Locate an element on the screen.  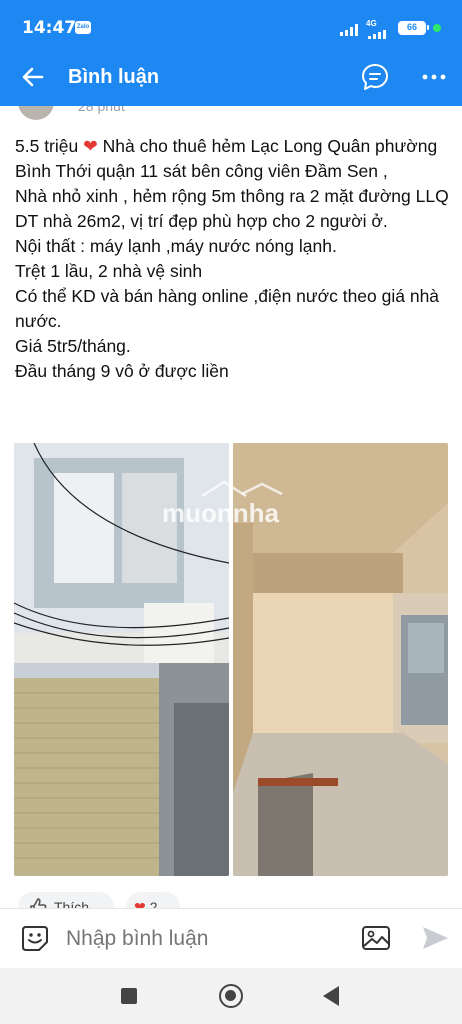
system-back-button is located at coordinates (331, 996).